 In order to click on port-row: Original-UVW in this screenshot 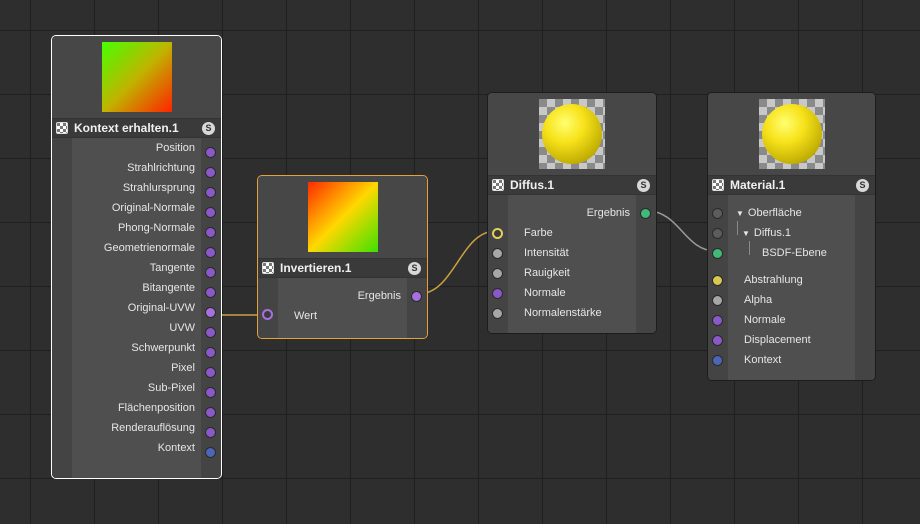, I will do `click(136, 308)`.